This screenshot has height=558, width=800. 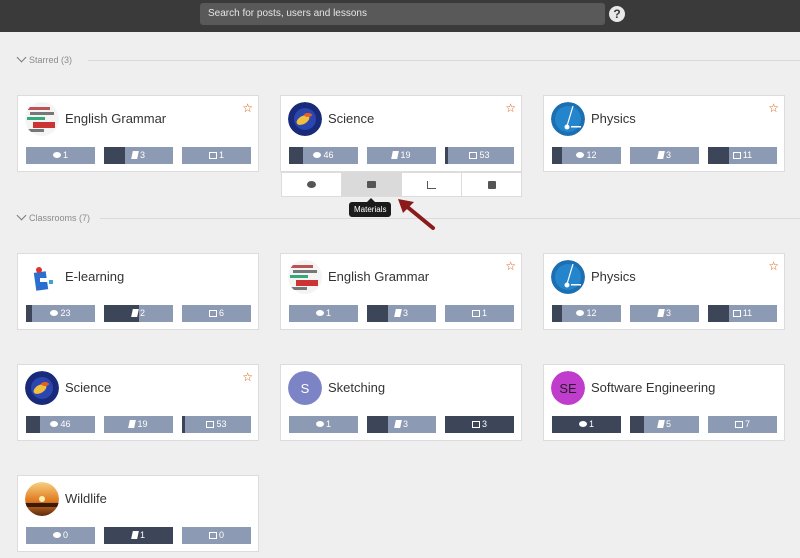 I want to click on course-card: E-learning 23 2 6, so click(x=138, y=291).